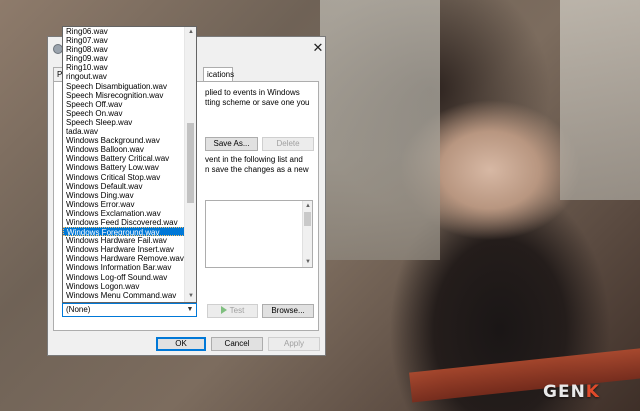  I want to click on sound-list-item: tada.wav, so click(124, 131).